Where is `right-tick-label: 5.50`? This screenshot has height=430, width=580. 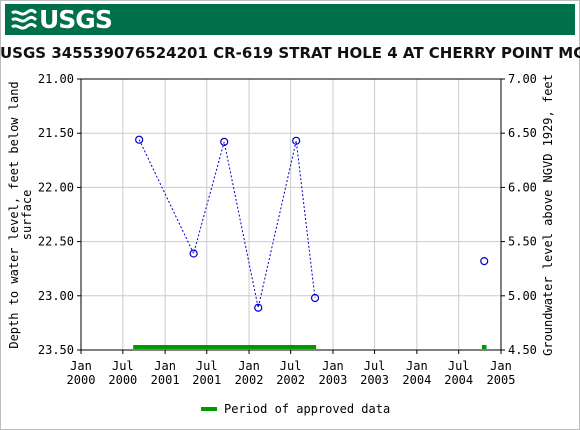
right-tick-label: 5.50 is located at coordinates (522, 242).